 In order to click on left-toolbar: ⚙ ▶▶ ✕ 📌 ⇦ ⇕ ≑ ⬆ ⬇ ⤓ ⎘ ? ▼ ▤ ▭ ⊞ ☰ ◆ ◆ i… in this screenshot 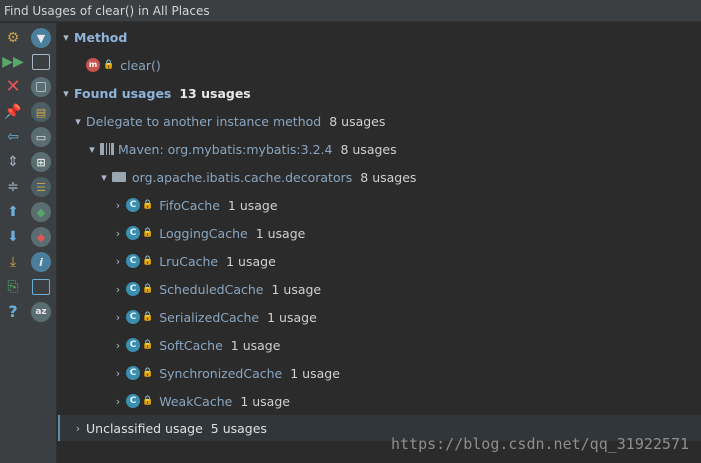, I will do `click(28, 243)`.